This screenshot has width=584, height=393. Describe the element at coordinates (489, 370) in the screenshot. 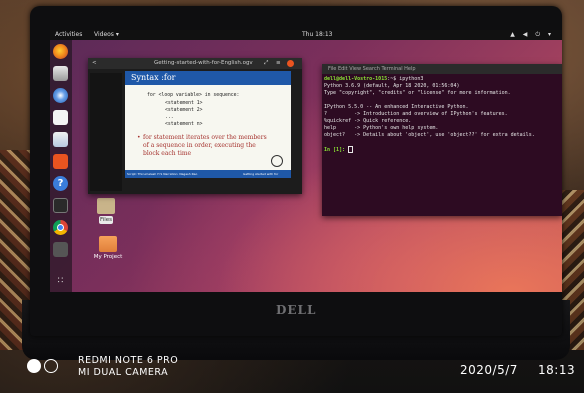

I see `watermark-date: 2020/5/7` at that location.